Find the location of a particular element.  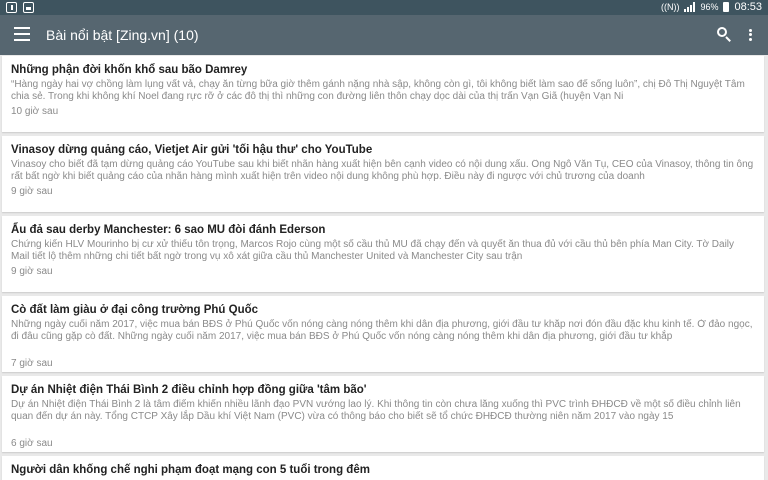

signal-icon is located at coordinates (690, 7).